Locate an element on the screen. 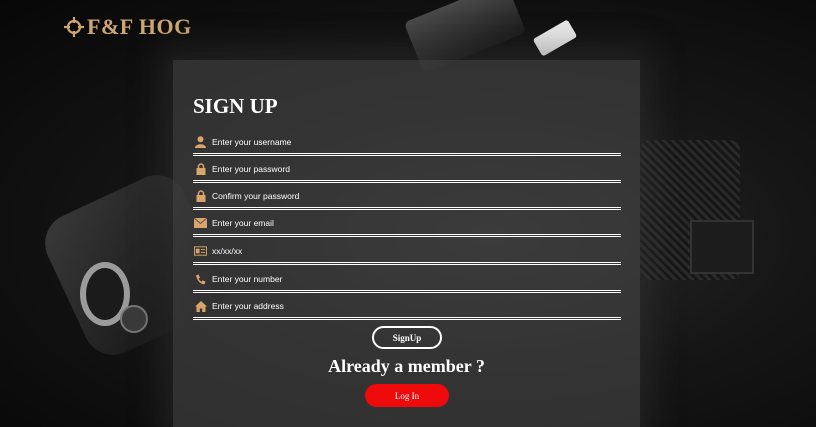  already-member-text: Already a member ? is located at coordinates (406, 366).